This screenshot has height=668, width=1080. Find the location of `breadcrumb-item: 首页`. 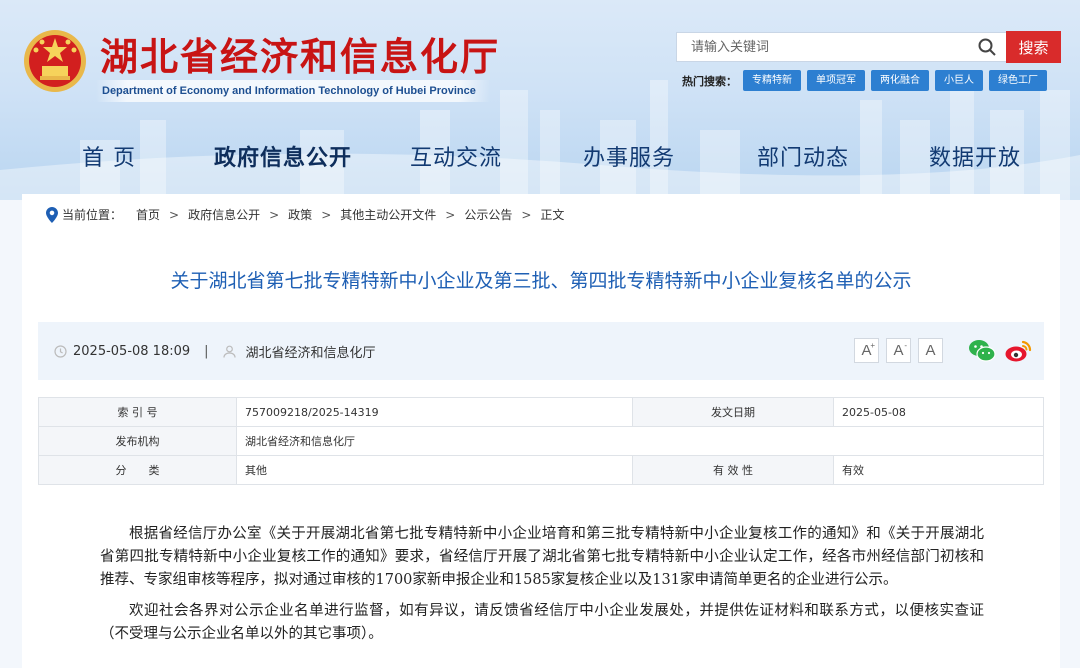

breadcrumb-item: 首页 is located at coordinates (148, 214).